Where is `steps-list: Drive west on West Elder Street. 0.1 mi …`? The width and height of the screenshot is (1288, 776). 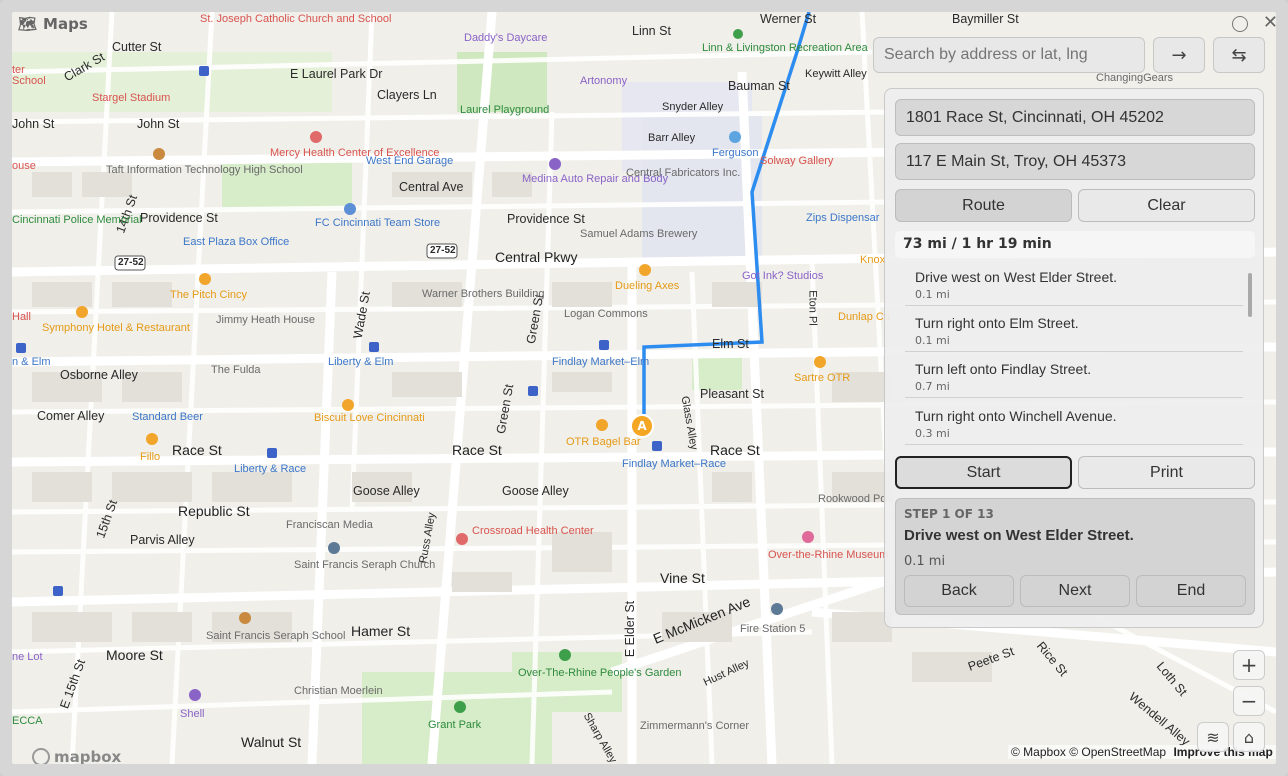 steps-list: Drive west on West Elder Street. 0.1 mi … is located at coordinates (1075, 354).